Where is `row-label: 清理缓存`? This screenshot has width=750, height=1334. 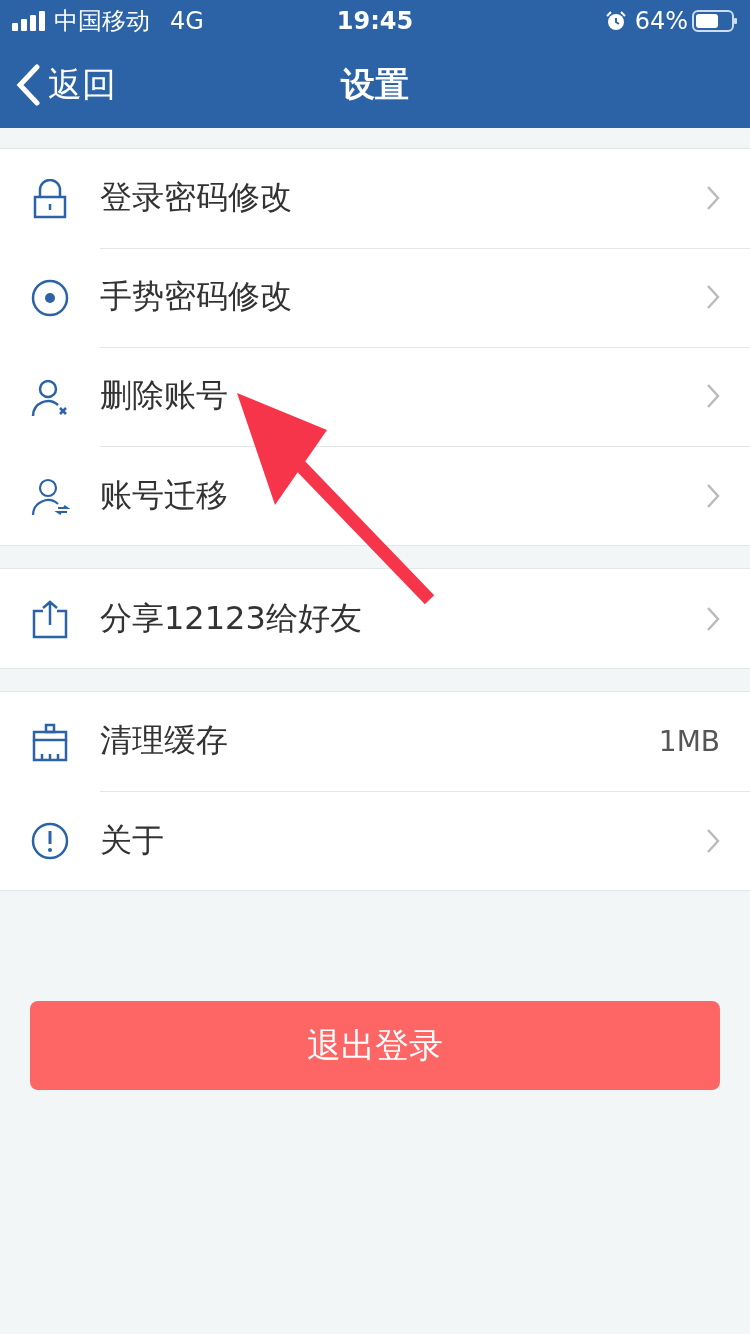 row-label: 清理缓存 is located at coordinates (164, 740).